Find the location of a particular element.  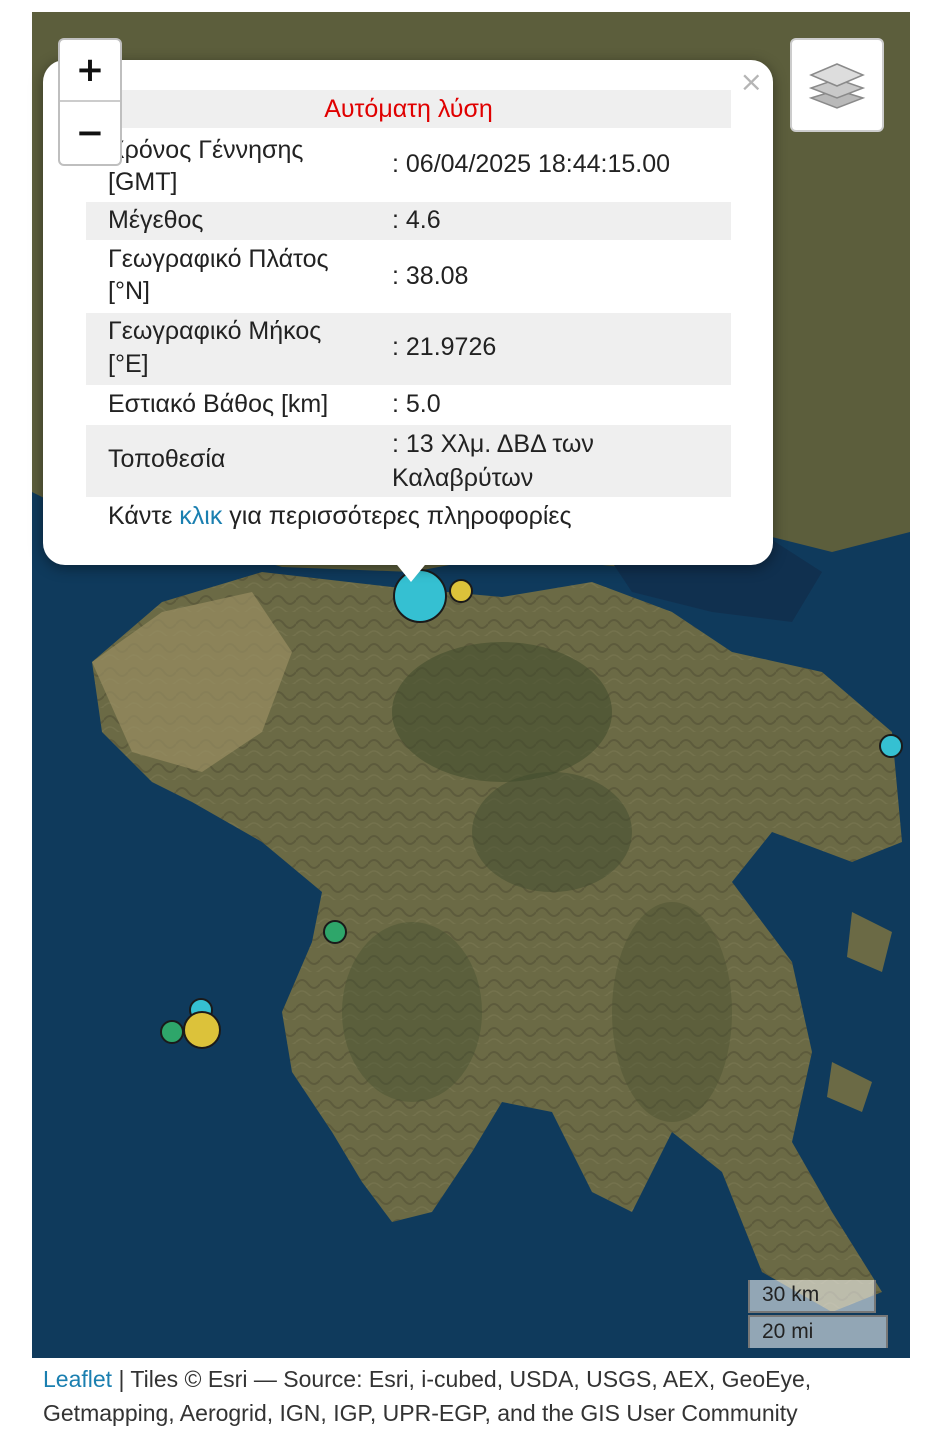

row-label: Γεωγραφικό Πλάτος [°N] is located at coordinates (218, 275).